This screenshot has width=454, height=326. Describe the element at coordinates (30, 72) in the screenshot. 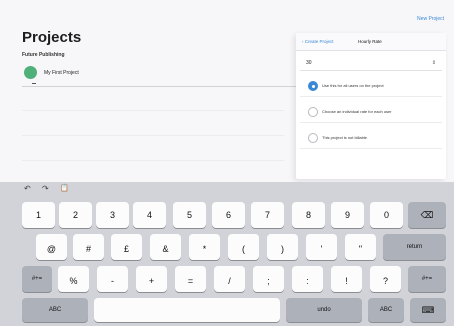

I see `project-avatar` at that location.